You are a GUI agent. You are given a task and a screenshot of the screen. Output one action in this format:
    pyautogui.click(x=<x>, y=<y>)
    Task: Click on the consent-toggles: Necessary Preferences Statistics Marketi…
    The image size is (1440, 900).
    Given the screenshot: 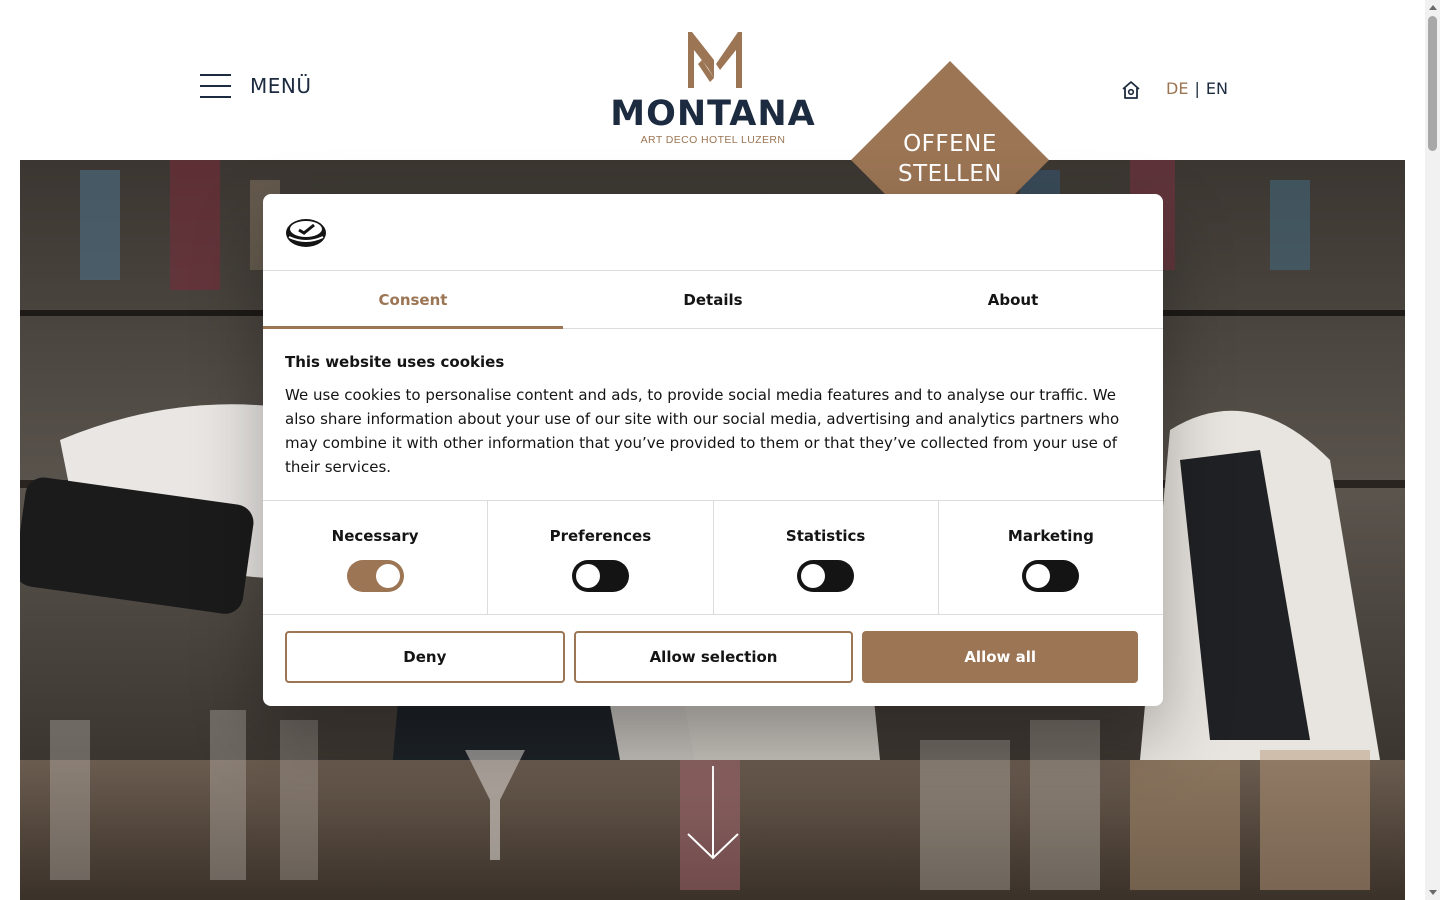 What is the action you would take?
    pyautogui.click(x=713, y=558)
    